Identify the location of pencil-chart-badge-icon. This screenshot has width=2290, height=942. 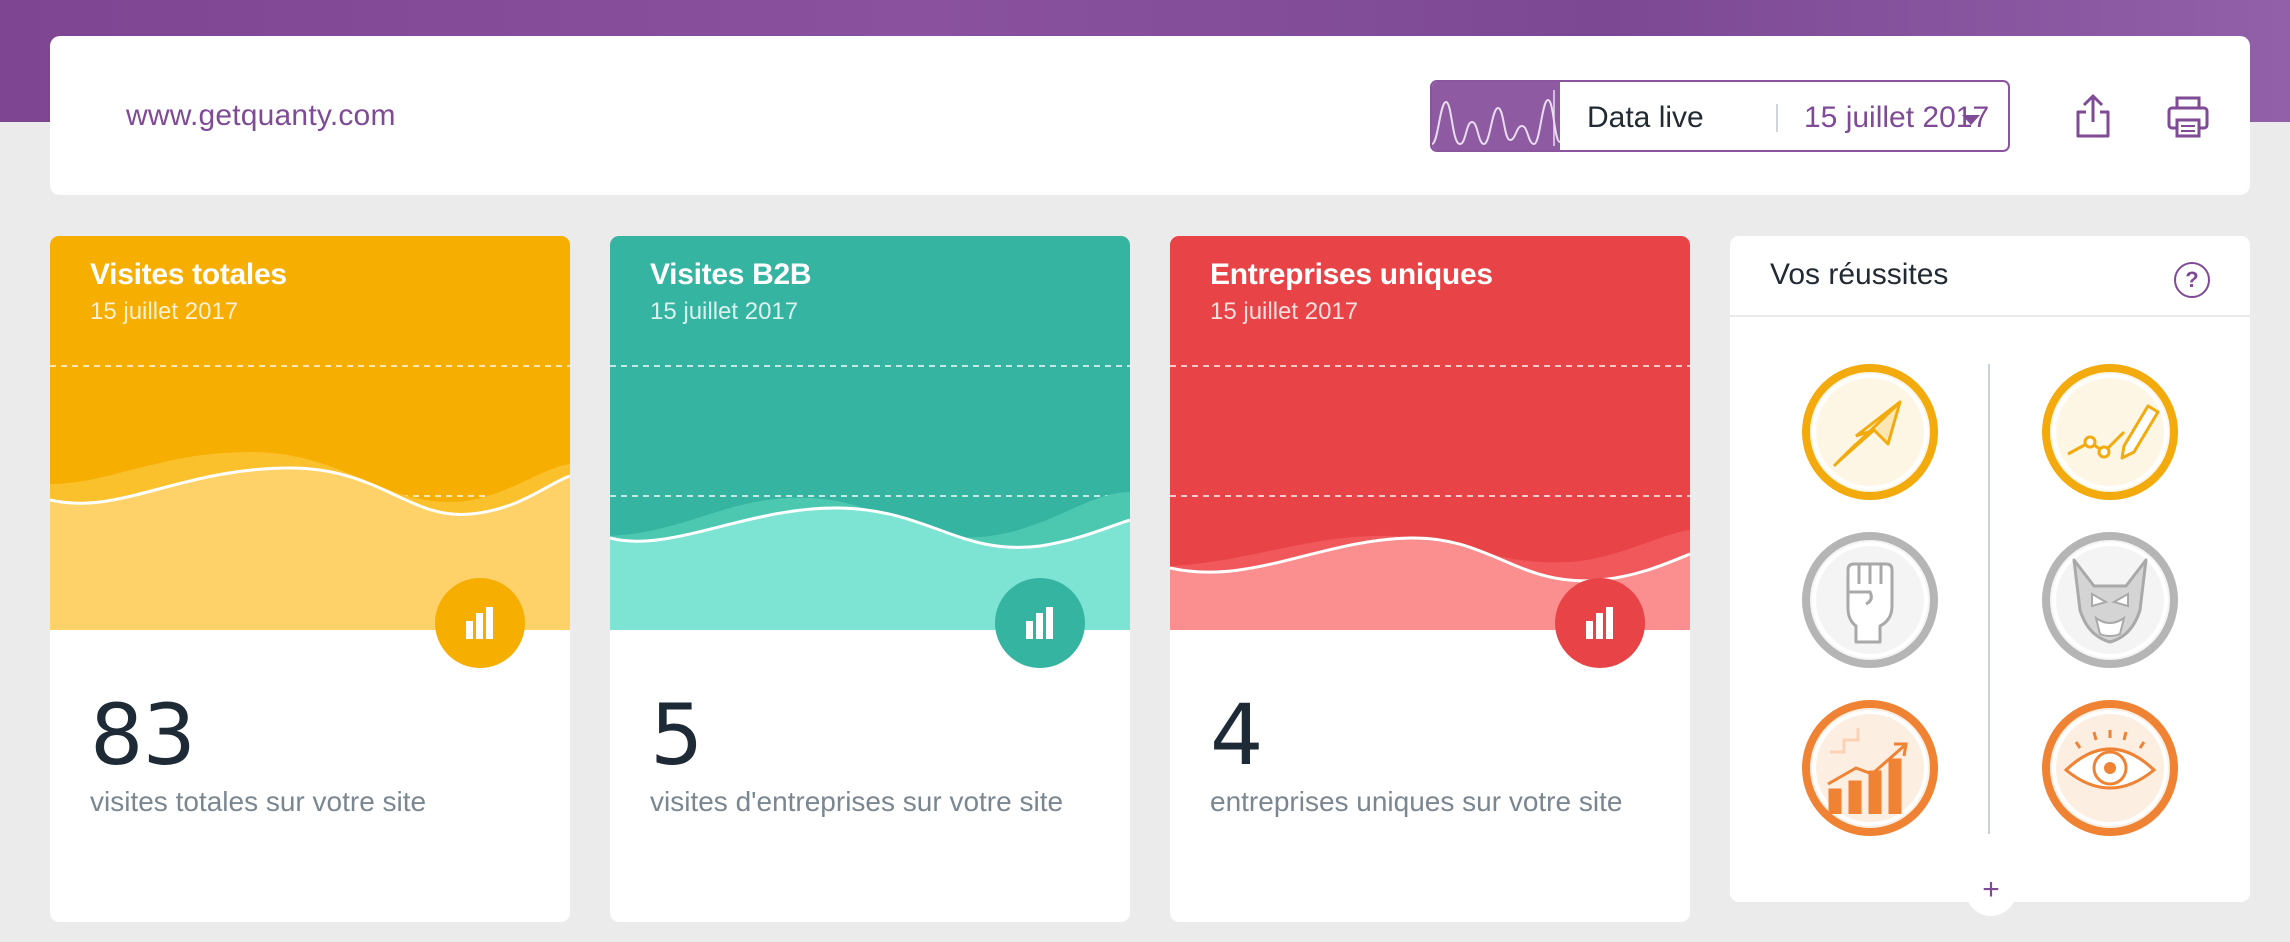
(2110, 432).